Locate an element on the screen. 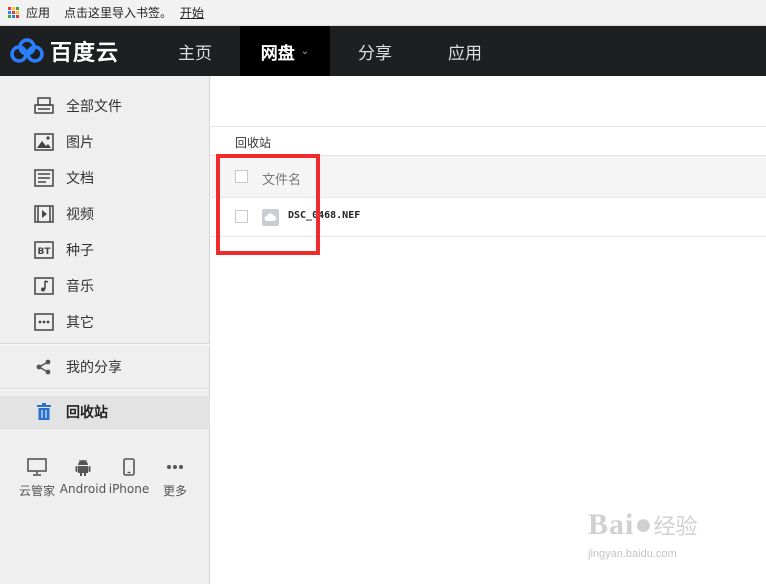 This screenshot has height=584, width=766. sidebar-item-recycle-bin: 回收站 is located at coordinates (105, 412).